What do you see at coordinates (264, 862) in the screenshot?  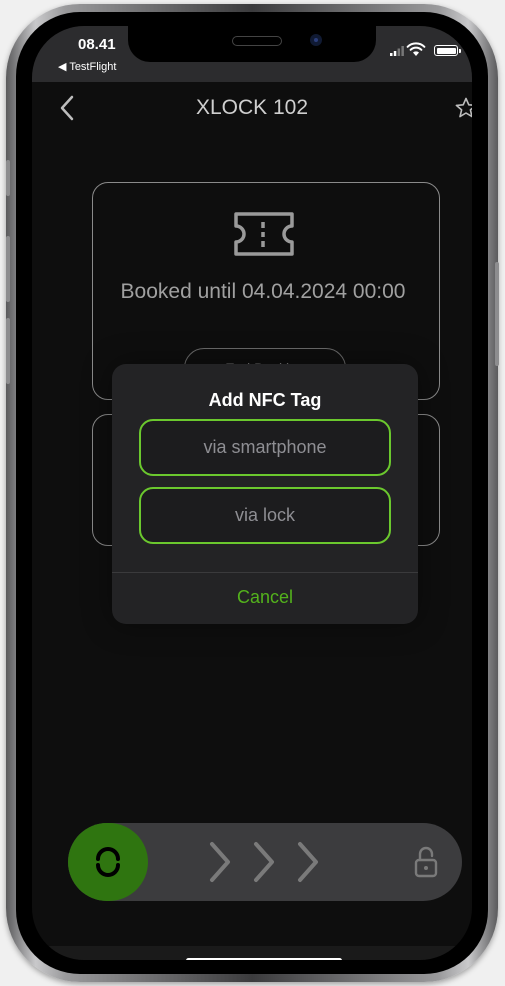 I see `chevrons-right-icon` at bounding box center [264, 862].